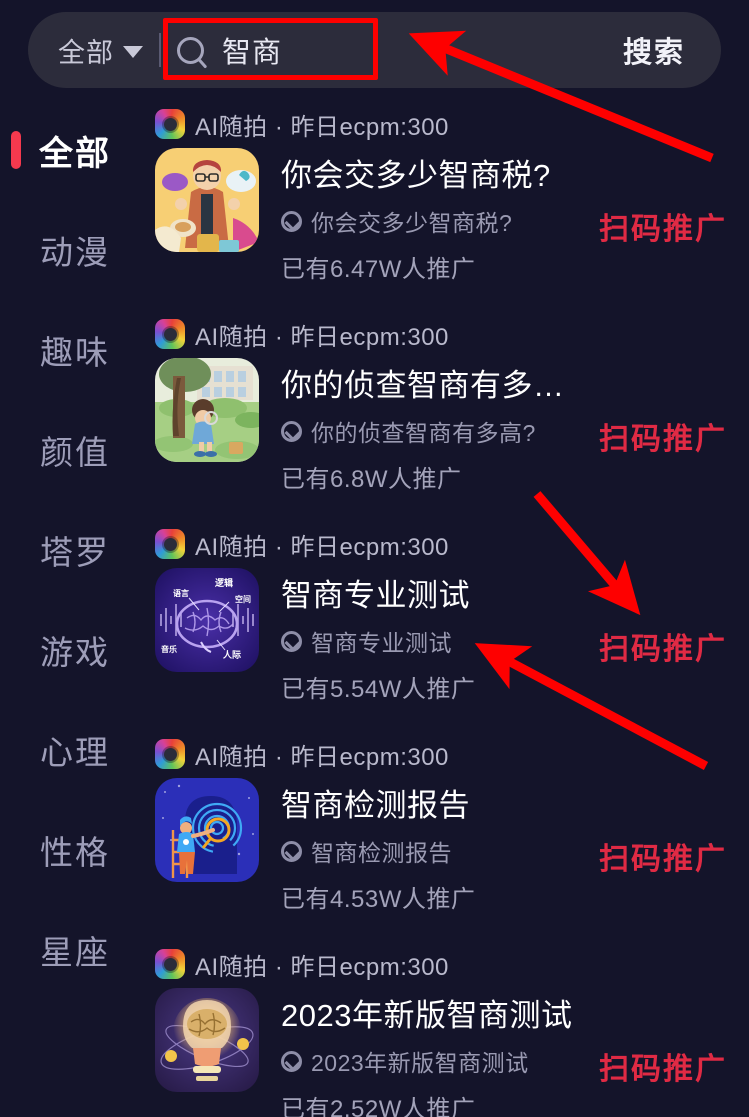 The height and width of the screenshot is (1117, 749). I want to click on card-thumbnail: 逻辑 语言 空间 音乐 人际, so click(207, 620).